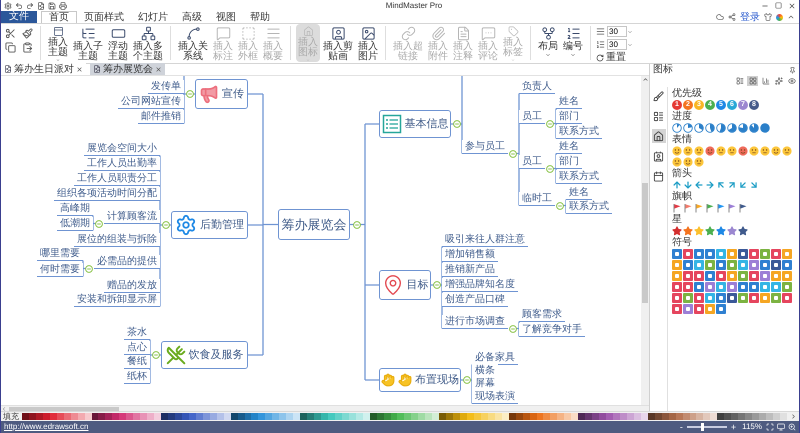  What do you see at coordinates (475, 322) in the screenshot?
I see `subtopic-text: 进行市场调查` at bounding box center [475, 322].